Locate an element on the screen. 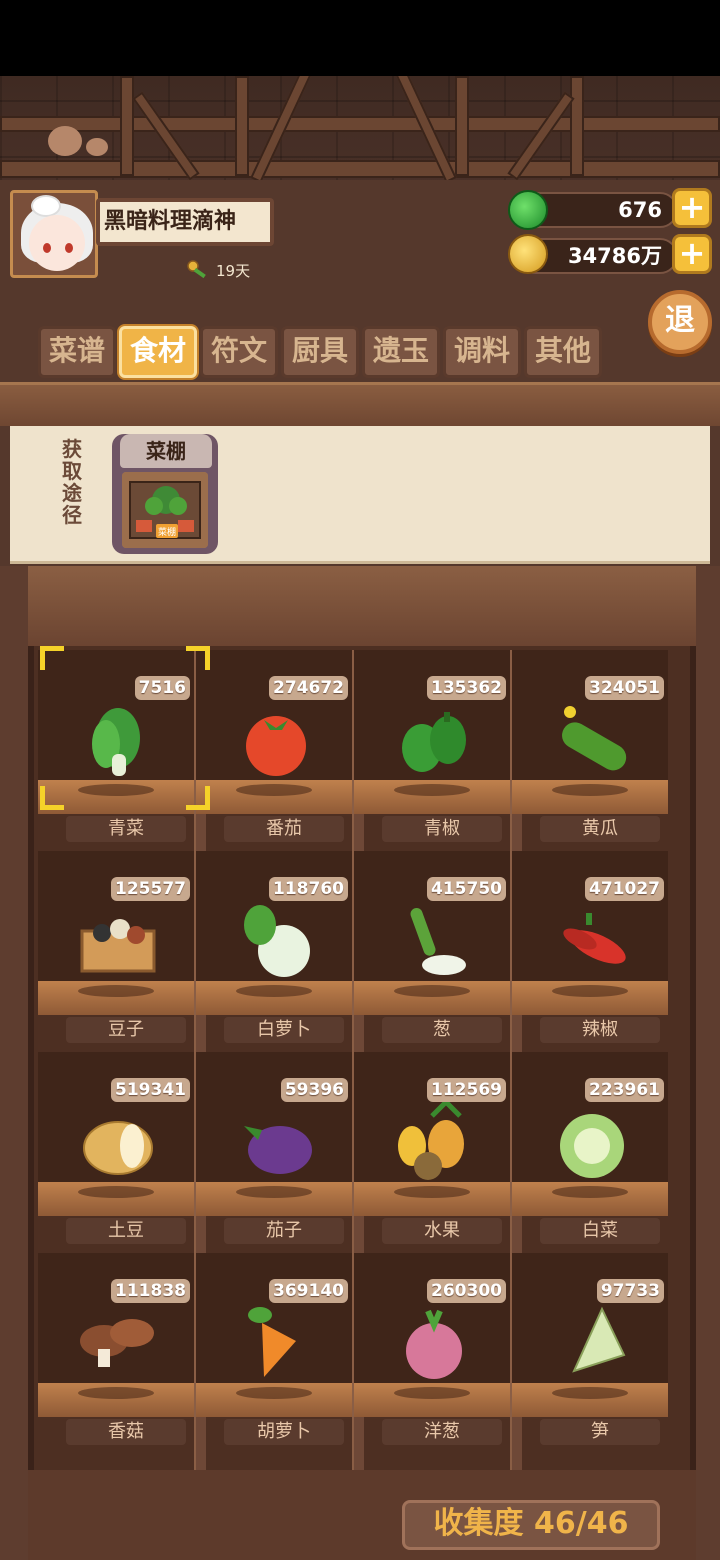 The height and width of the screenshot is (1560, 720). source-card-vegetable-shed: 菜棚 菜棚 is located at coordinates (165, 494).